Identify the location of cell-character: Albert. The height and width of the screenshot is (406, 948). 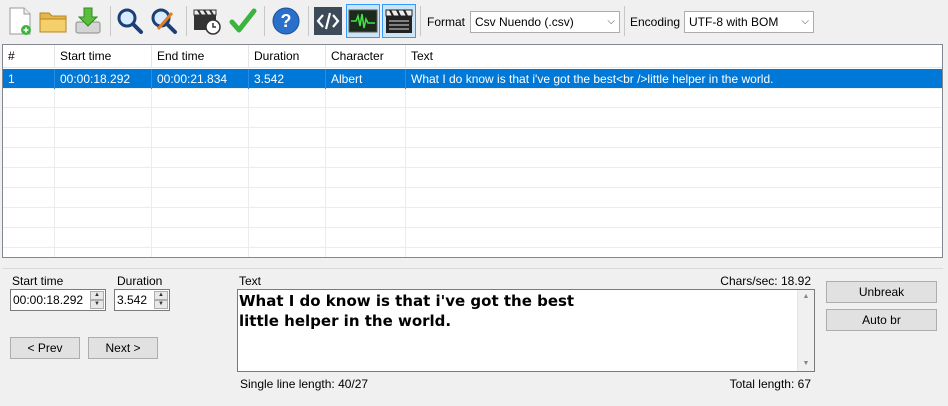
(366, 79).